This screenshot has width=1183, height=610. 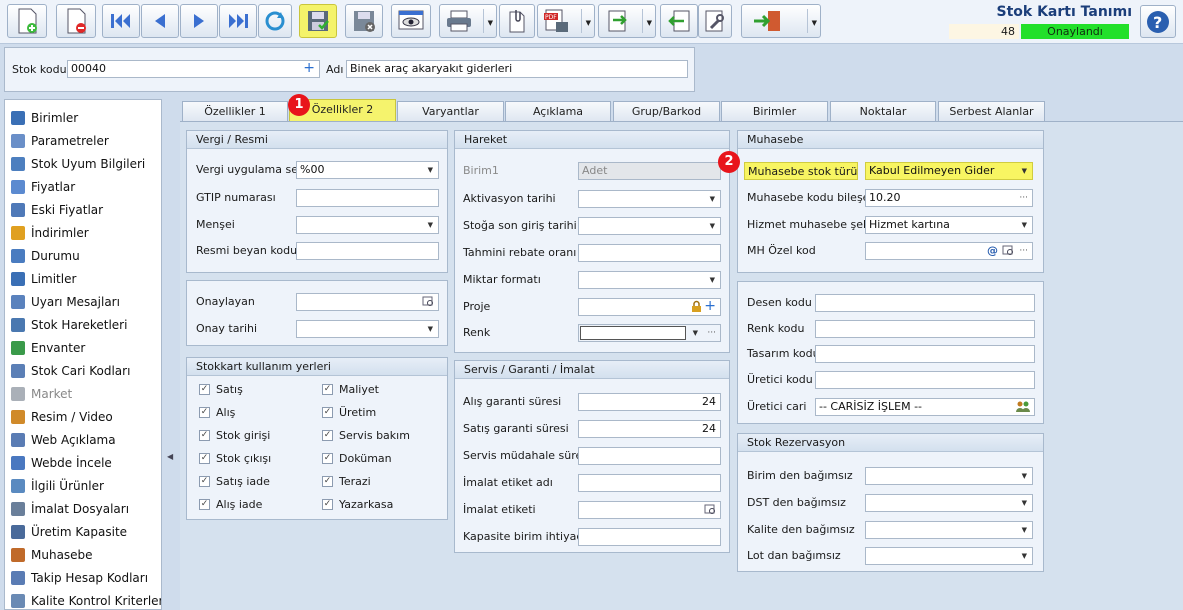 I want to click on import-button, so click(x=679, y=21).